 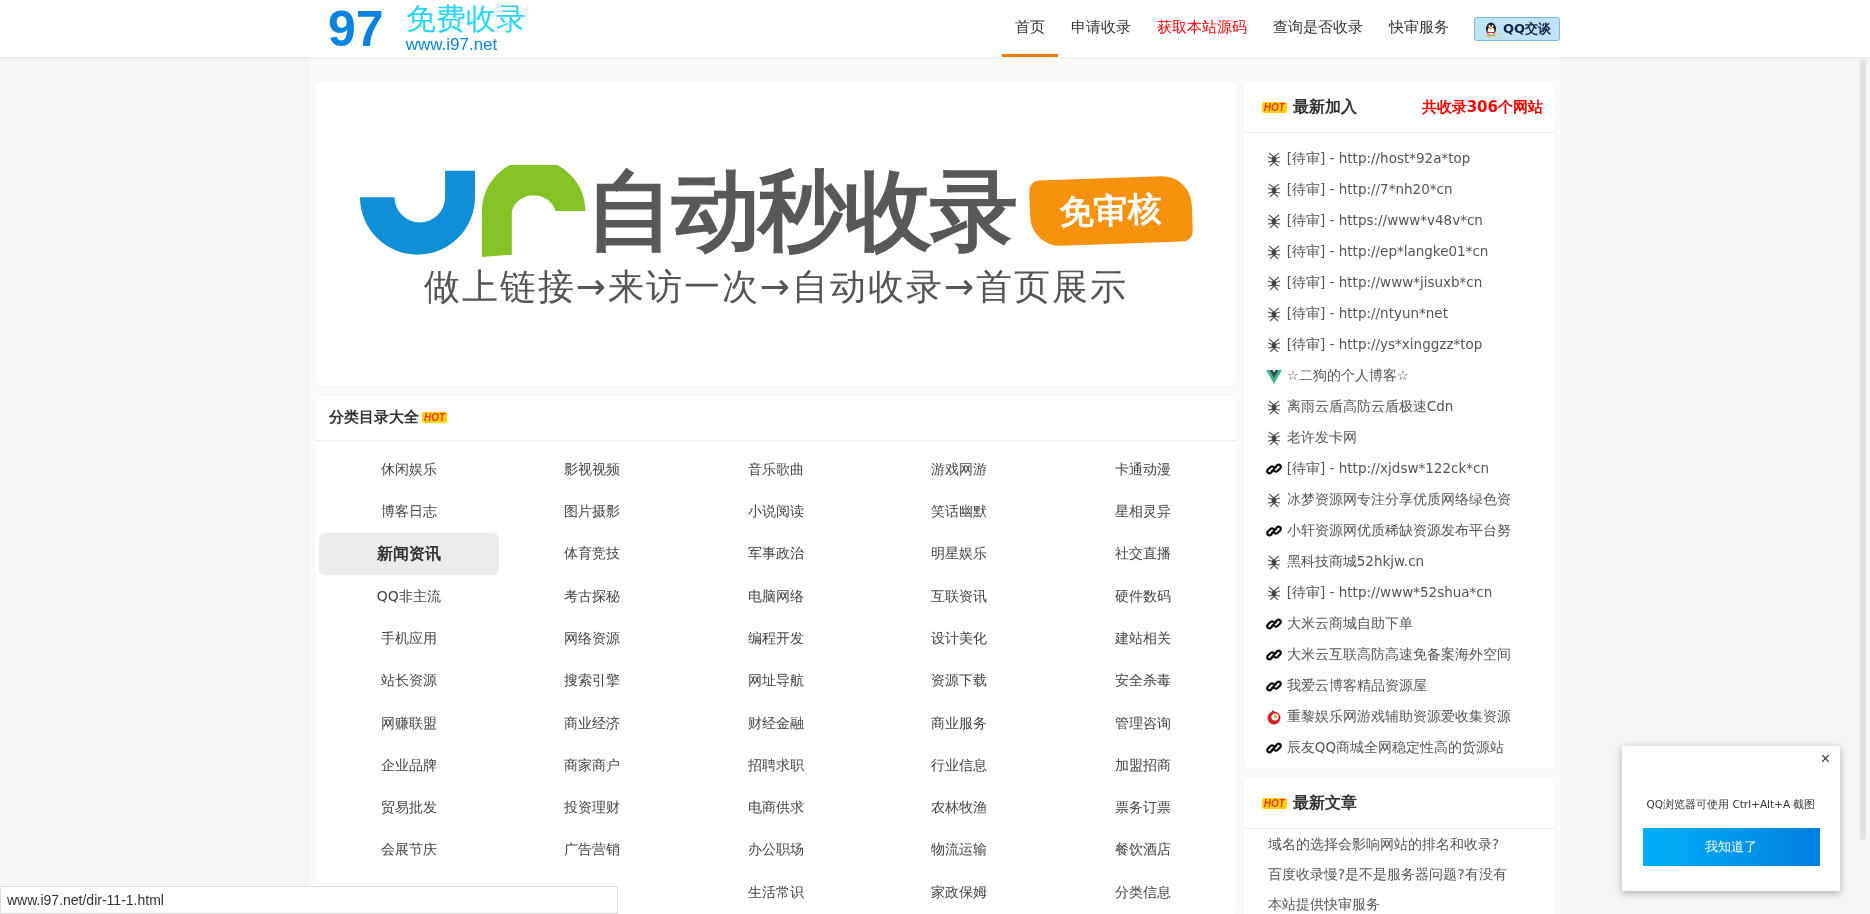 What do you see at coordinates (592, 638) in the screenshot?
I see `category-link: 网络资源` at bounding box center [592, 638].